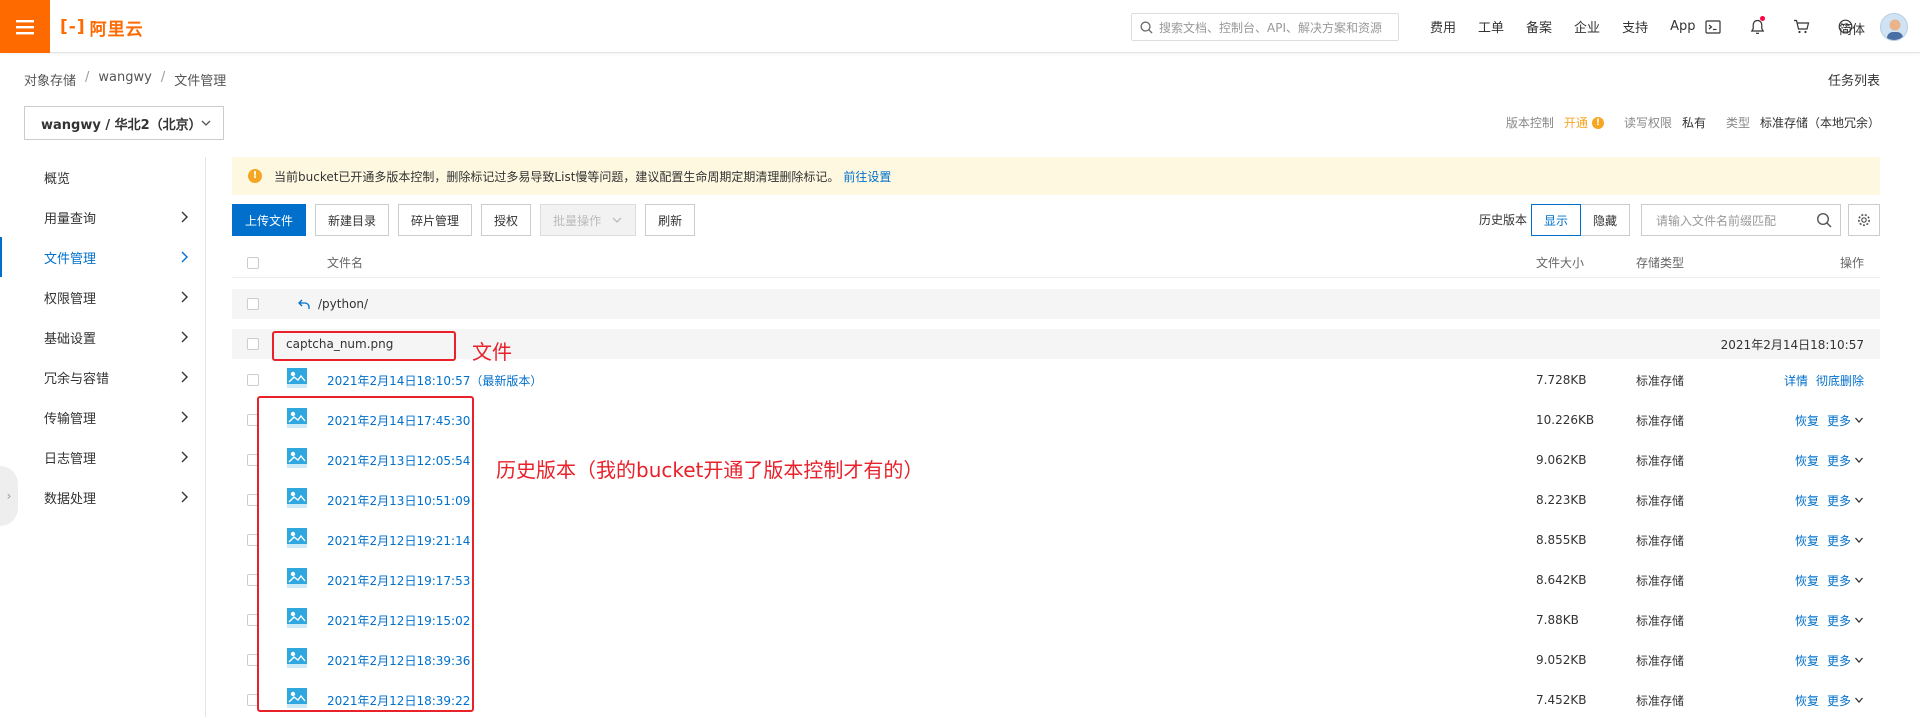 The image size is (1920, 717). I want to click on menu-icon, so click(25, 26).